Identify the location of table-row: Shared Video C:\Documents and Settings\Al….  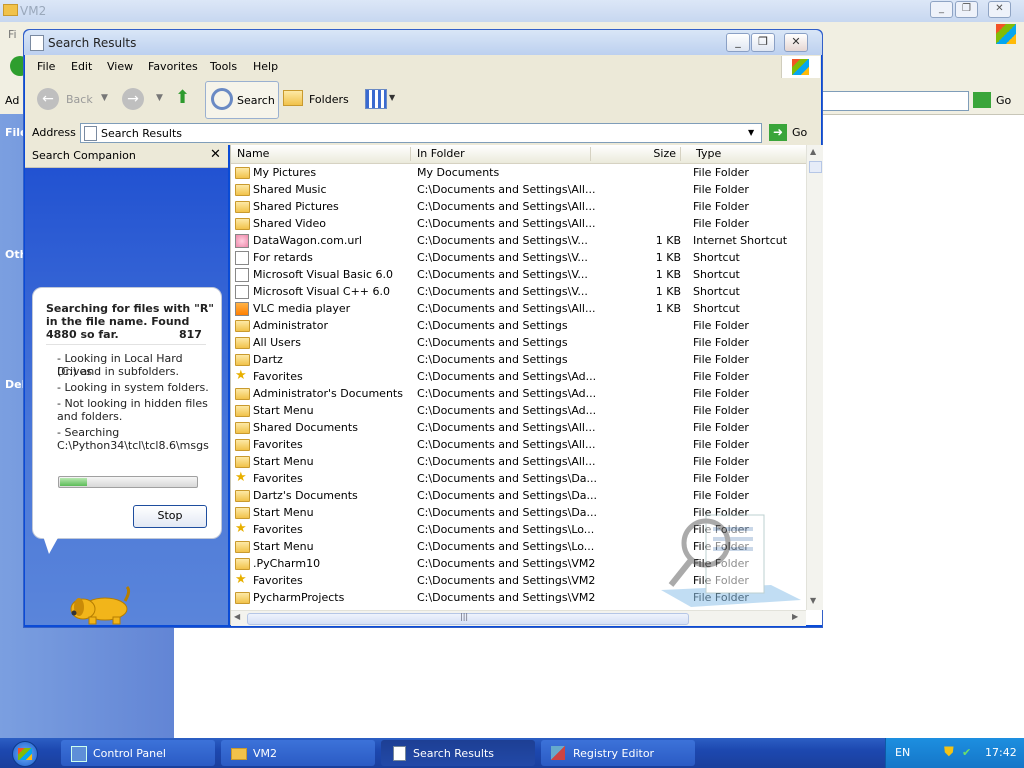
(518, 223).